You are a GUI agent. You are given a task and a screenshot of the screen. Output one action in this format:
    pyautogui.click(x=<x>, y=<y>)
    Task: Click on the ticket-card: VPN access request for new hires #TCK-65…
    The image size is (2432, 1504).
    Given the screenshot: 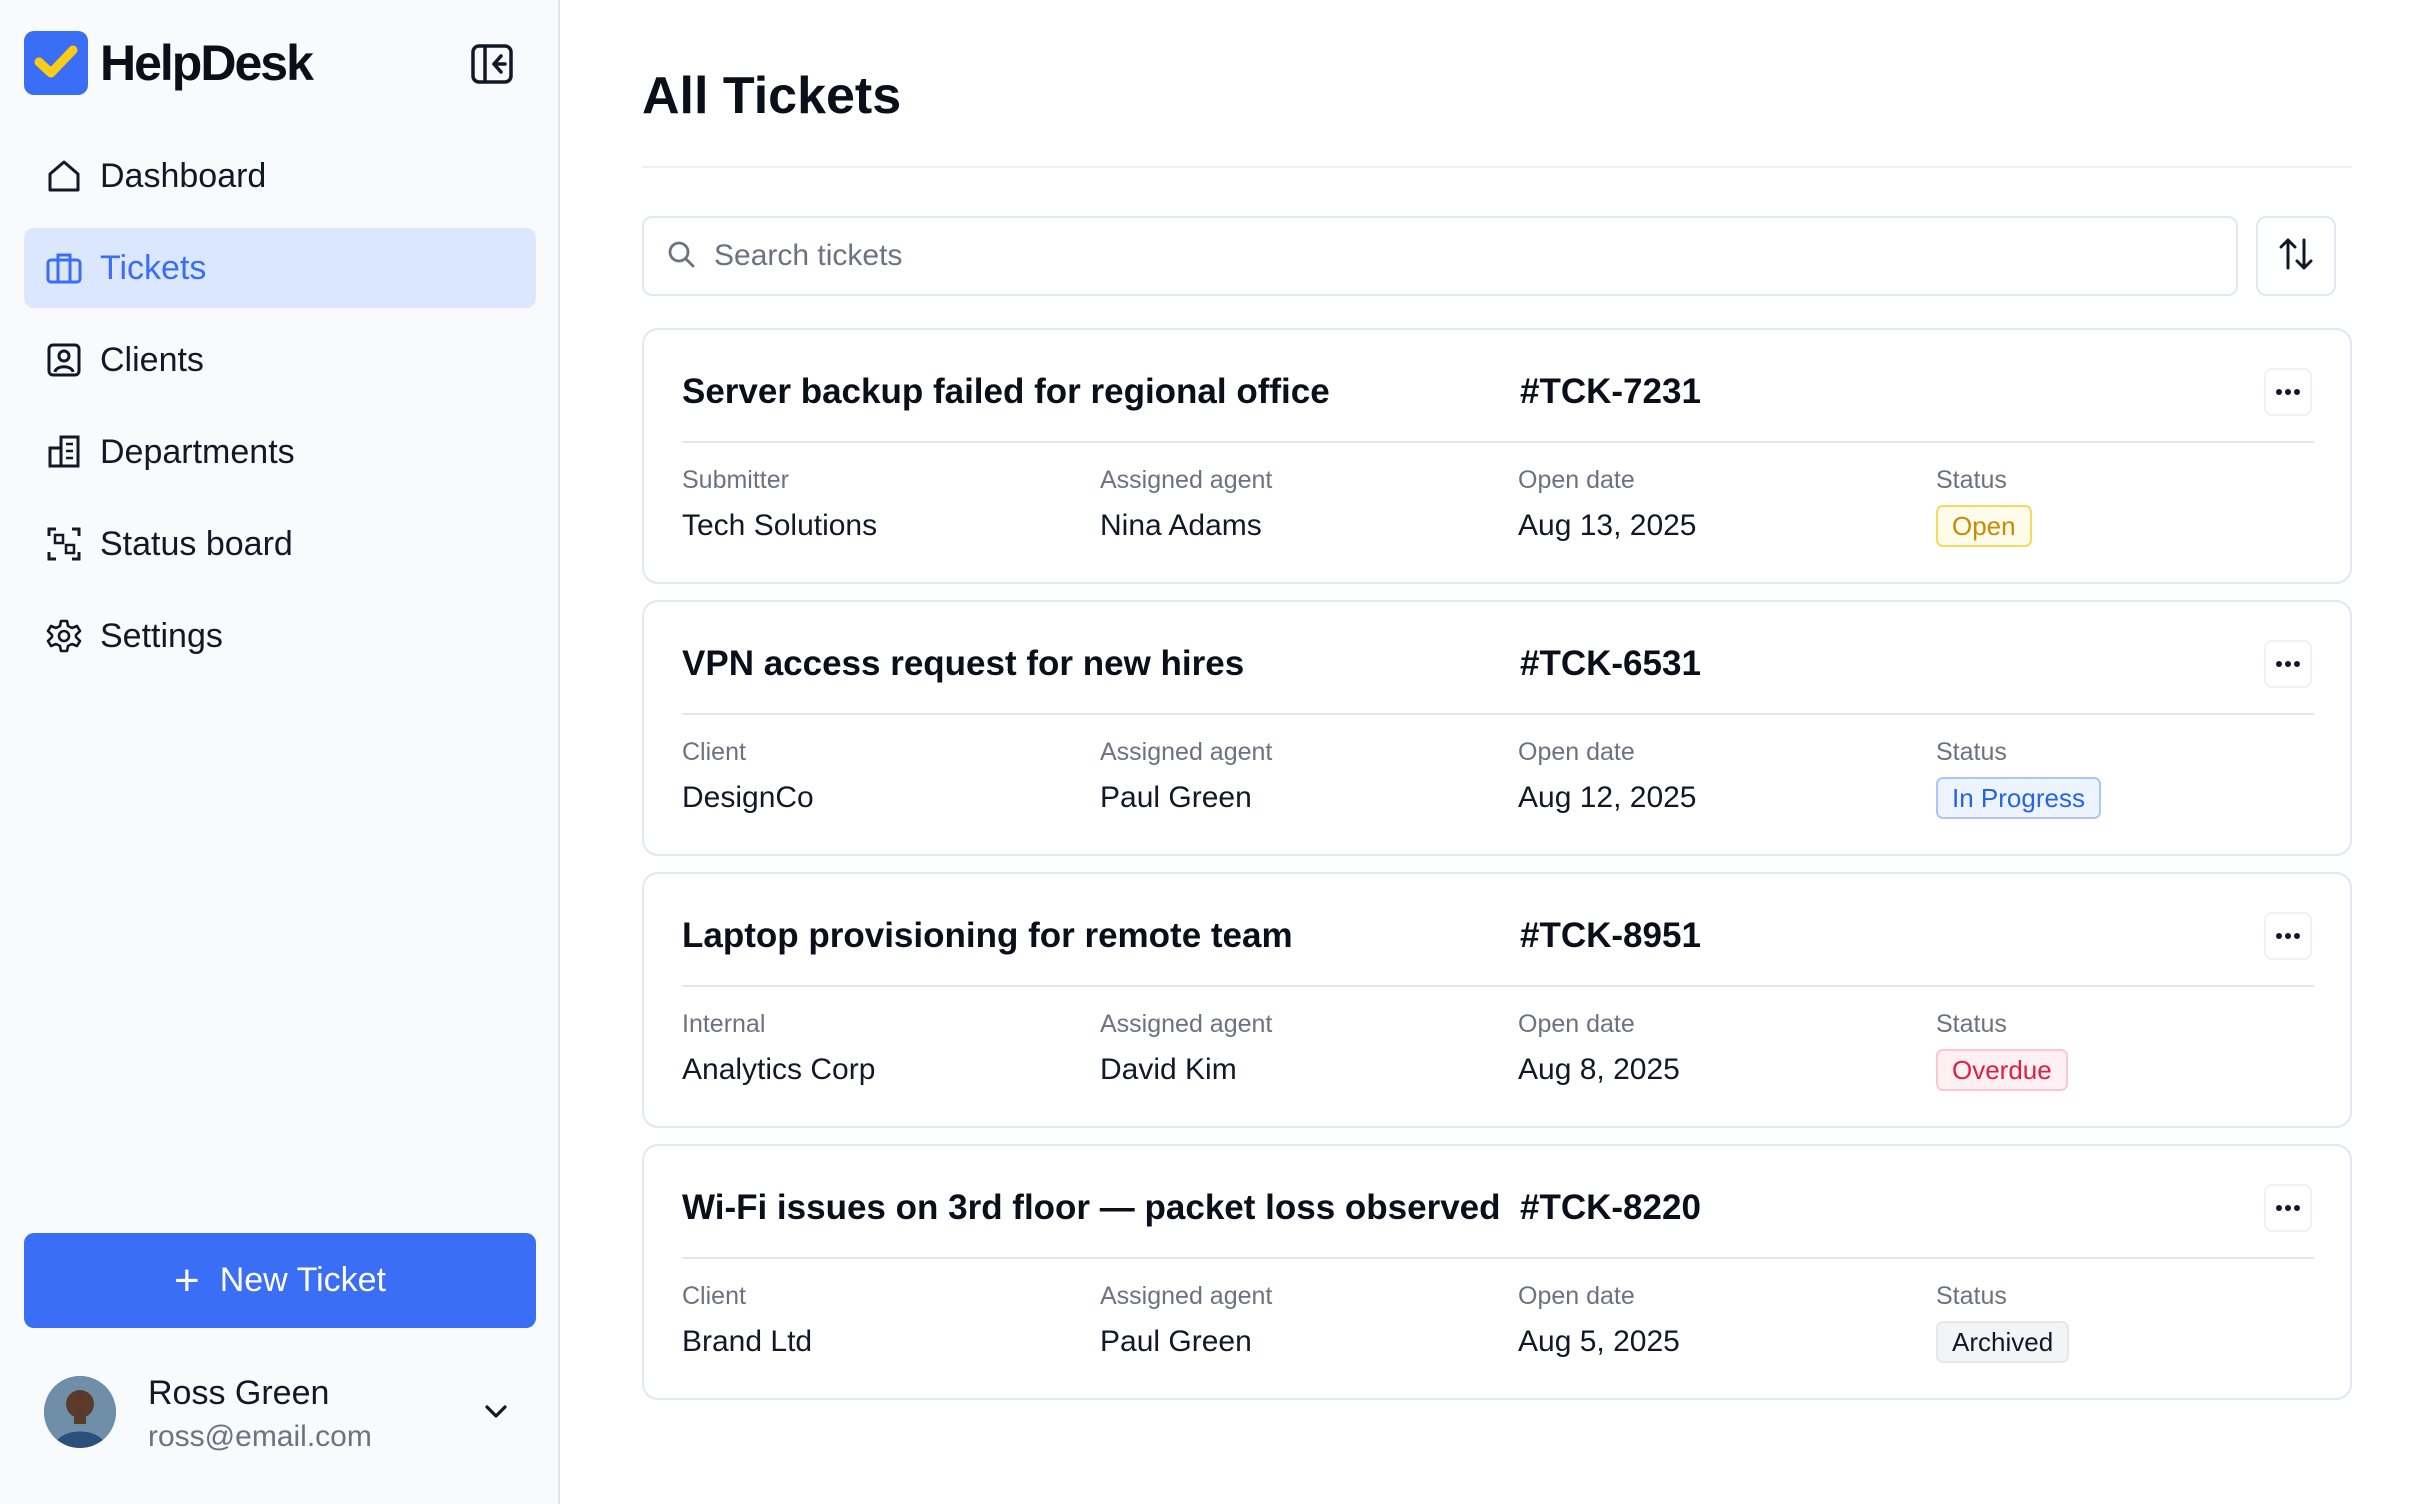 What is the action you would take?
    pyautogui.click(x=1497, y=728)
    